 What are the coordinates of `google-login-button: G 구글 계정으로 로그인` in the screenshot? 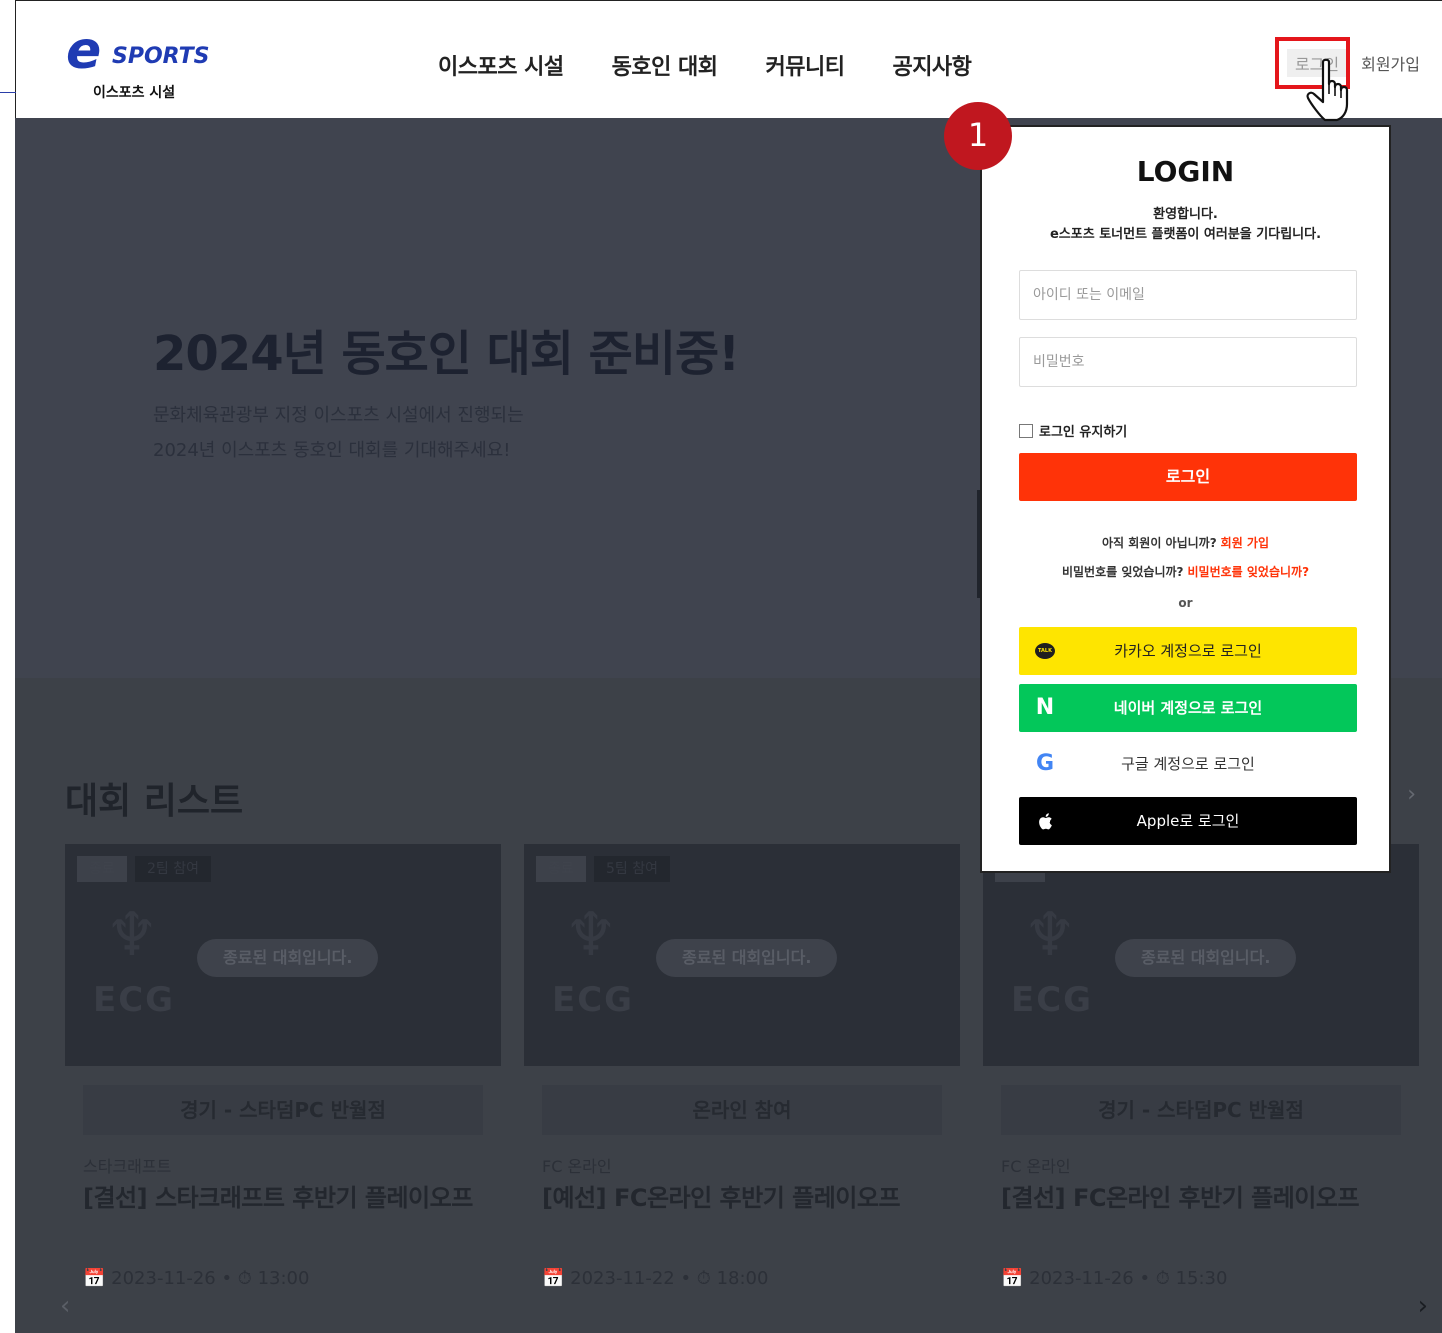 It's located at (1188, 764).